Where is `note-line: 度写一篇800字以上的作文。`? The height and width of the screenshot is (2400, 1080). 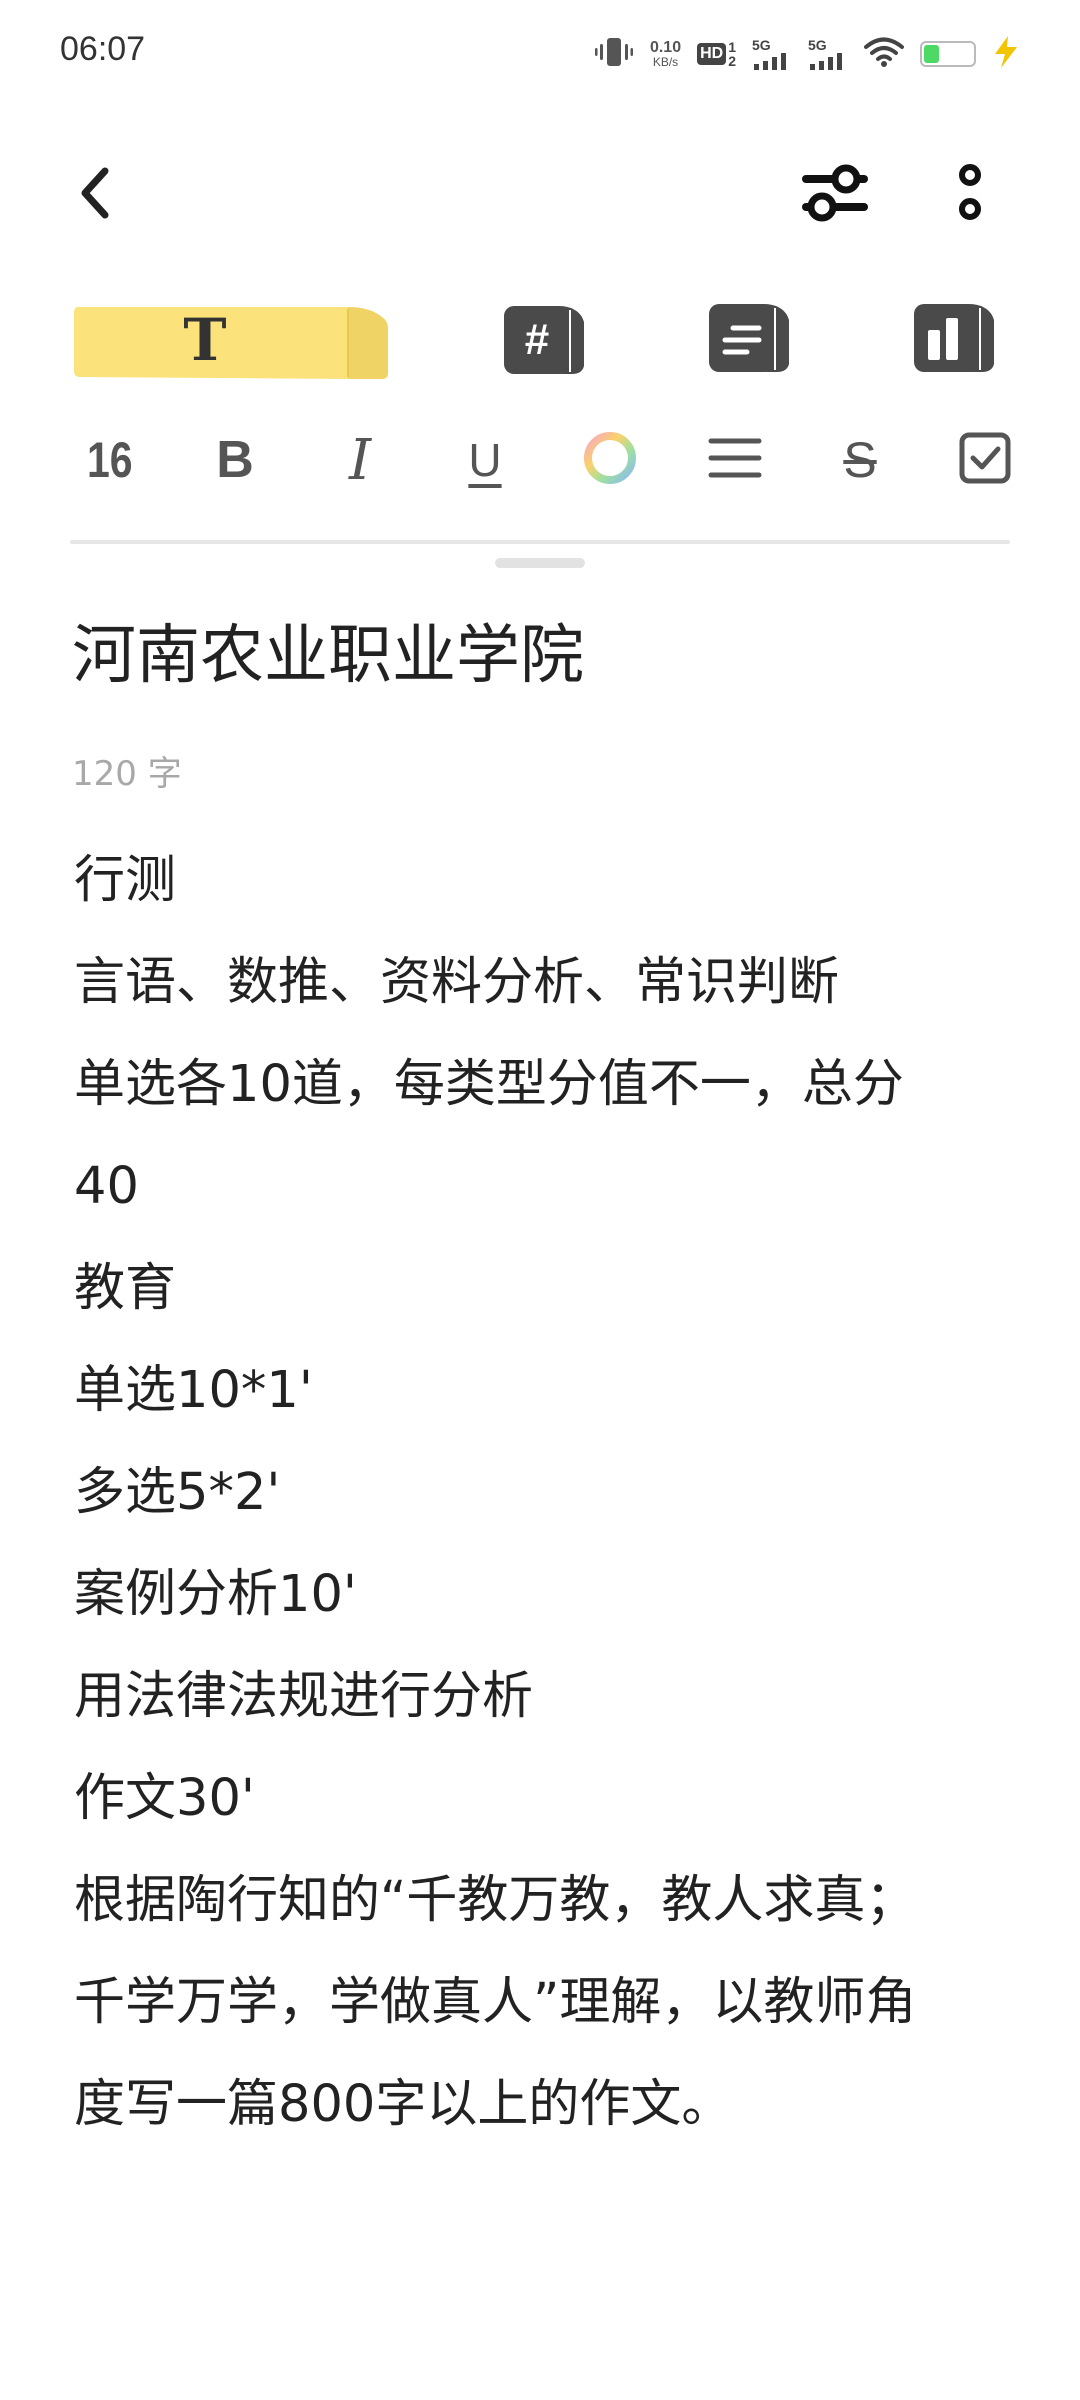 note-line: 度写一篇800字以上的作文。 is located at coordinates (403, 2104).